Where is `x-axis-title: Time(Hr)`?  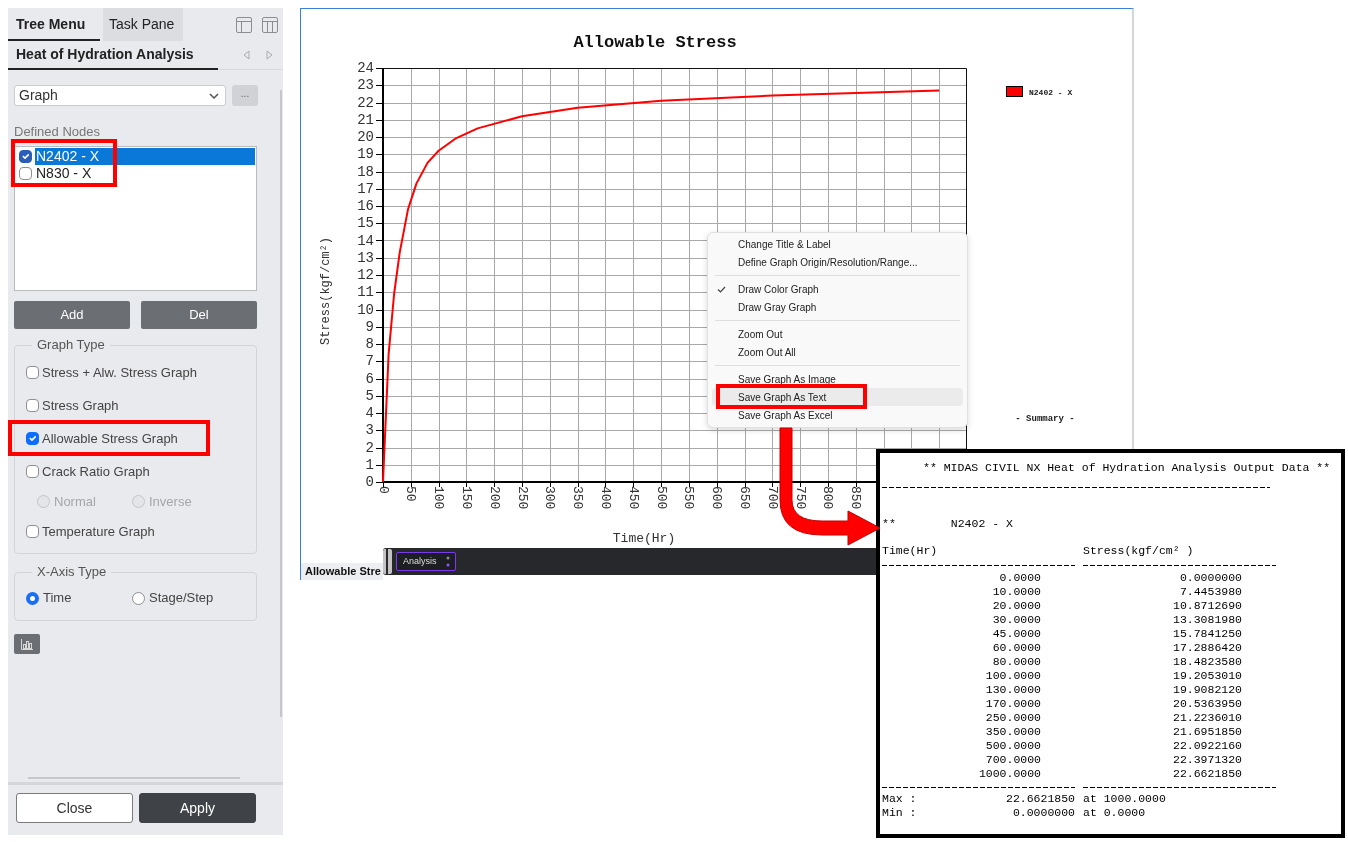
x-axis-title: Time(Hr) is located at coordinates (644, 538).